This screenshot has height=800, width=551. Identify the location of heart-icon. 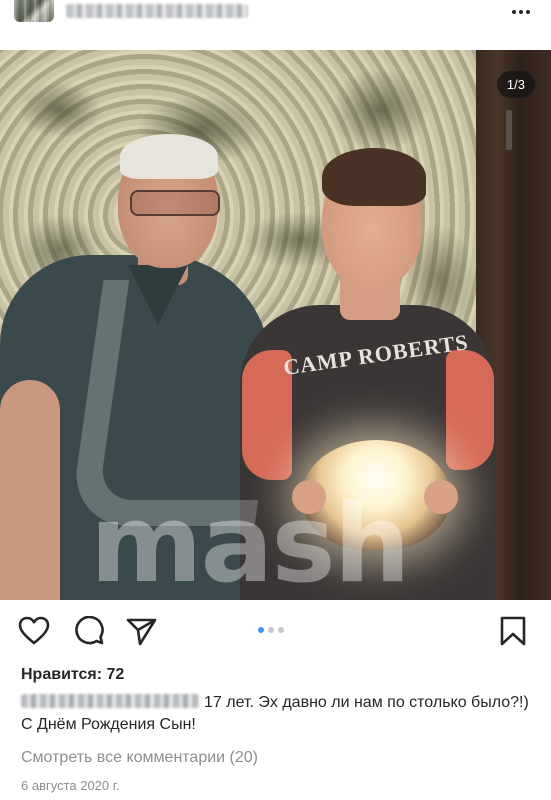
(34, 630).